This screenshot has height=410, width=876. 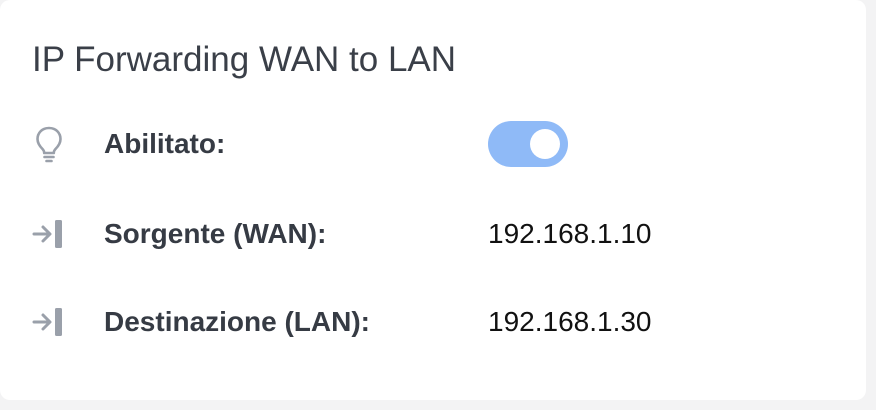 I want to click on enabled-toggle, so click(x=528, y=144).